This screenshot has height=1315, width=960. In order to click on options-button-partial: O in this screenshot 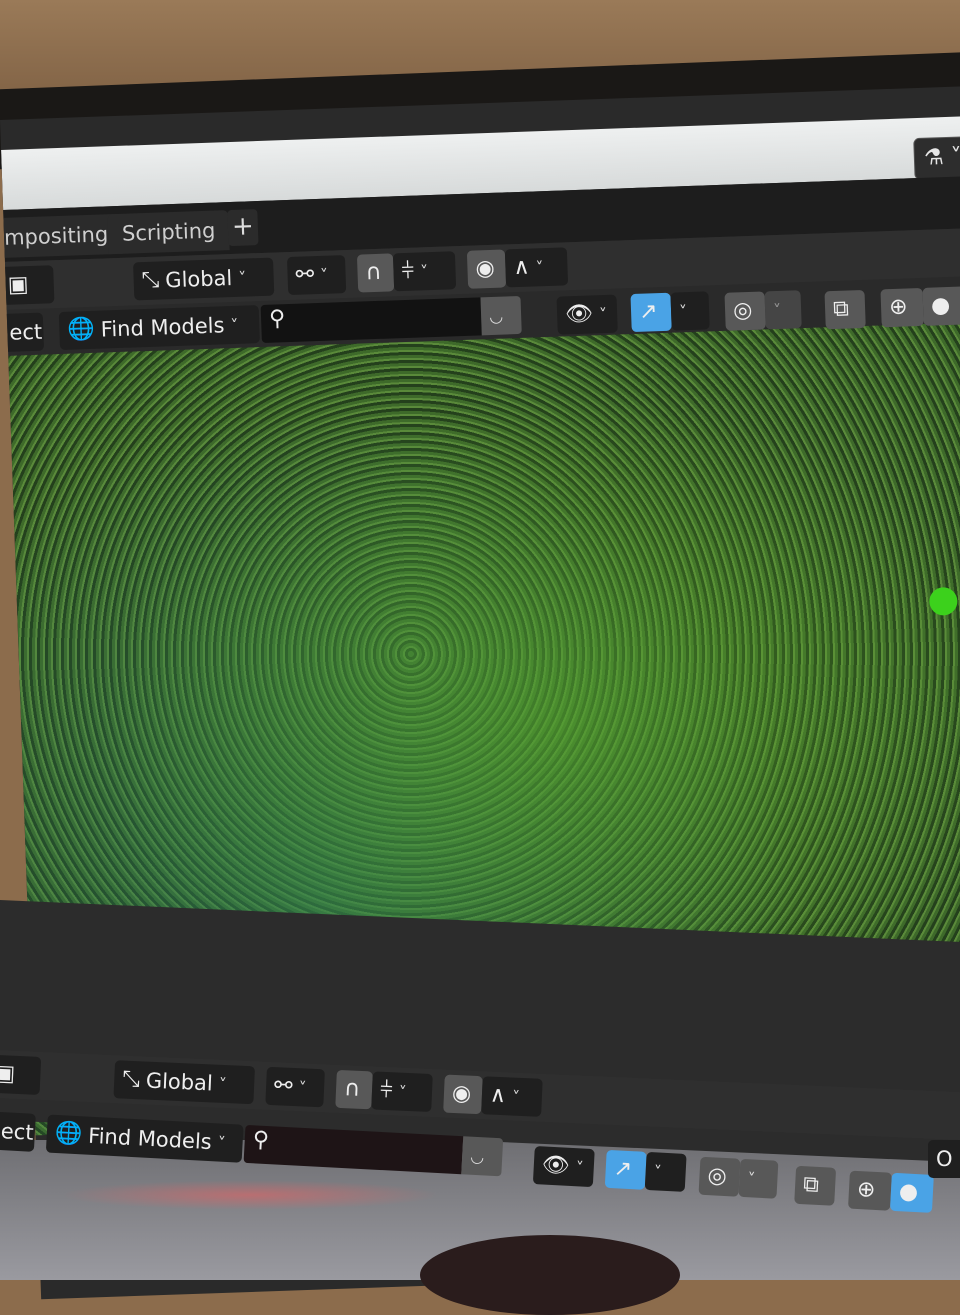, I will do `click(944, 1159)`.